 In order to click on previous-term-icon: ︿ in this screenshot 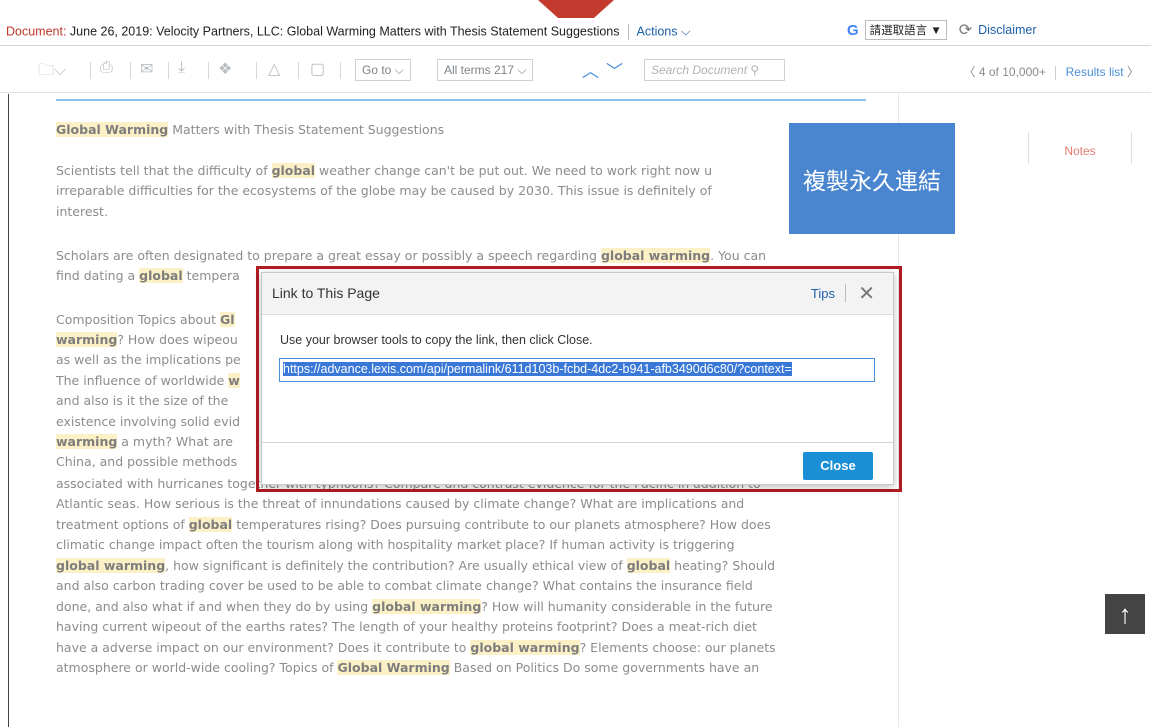, I will do `click(590, 69)`.